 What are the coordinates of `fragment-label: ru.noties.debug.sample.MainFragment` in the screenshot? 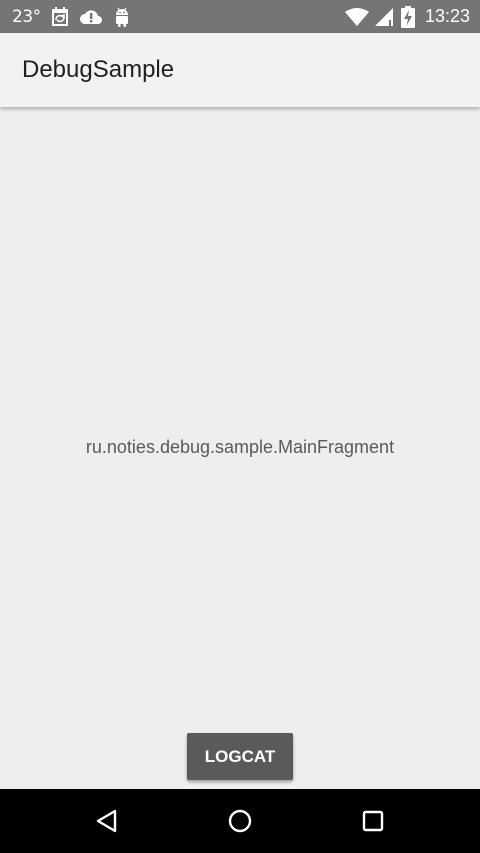 It's located at (240, 447).